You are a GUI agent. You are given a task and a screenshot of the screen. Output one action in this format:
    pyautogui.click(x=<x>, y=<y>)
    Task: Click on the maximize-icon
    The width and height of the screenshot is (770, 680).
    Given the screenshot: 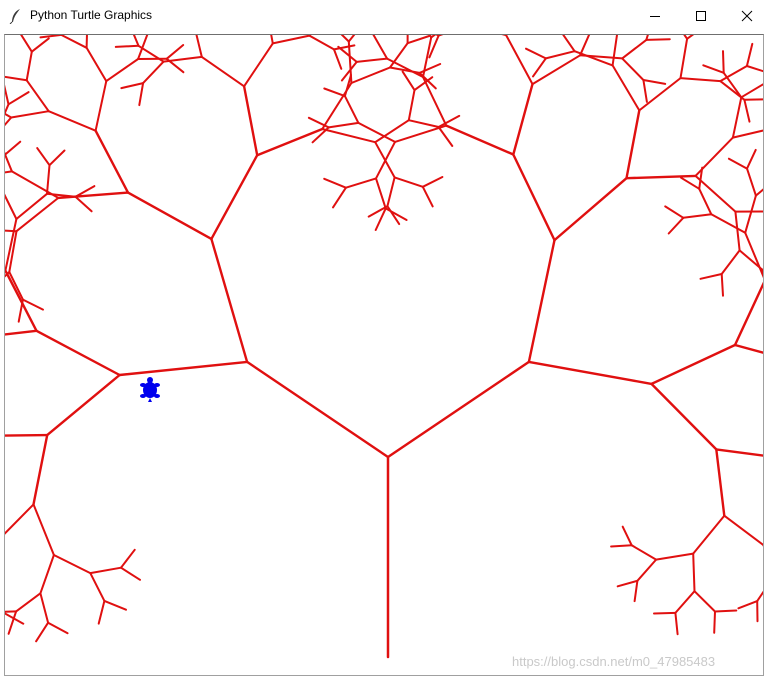 What is the action you would take?
    pyautogui.click(x=701, y=15)
    